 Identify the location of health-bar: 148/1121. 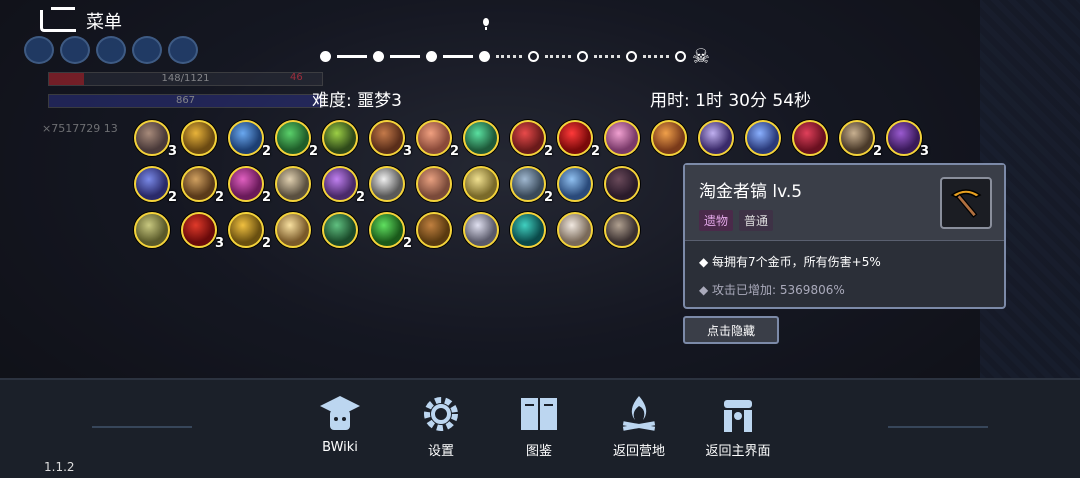
(185, 79).